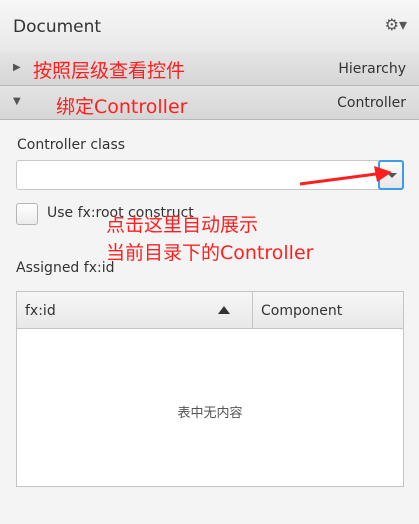  Describe the element at coordinates (210, 413) in the screenshot. I see `table-empty-placeholder: 表中无内容` at that location.